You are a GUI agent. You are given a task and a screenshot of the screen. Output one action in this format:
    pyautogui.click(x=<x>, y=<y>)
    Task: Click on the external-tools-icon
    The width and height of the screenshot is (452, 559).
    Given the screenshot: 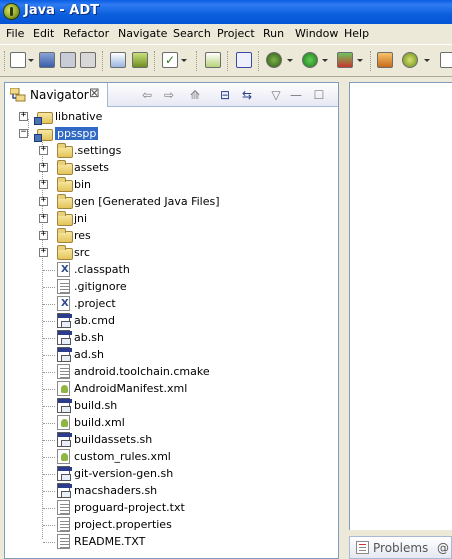 What is the action you would take?
    pyautogui.click(x=345, y=60)
    